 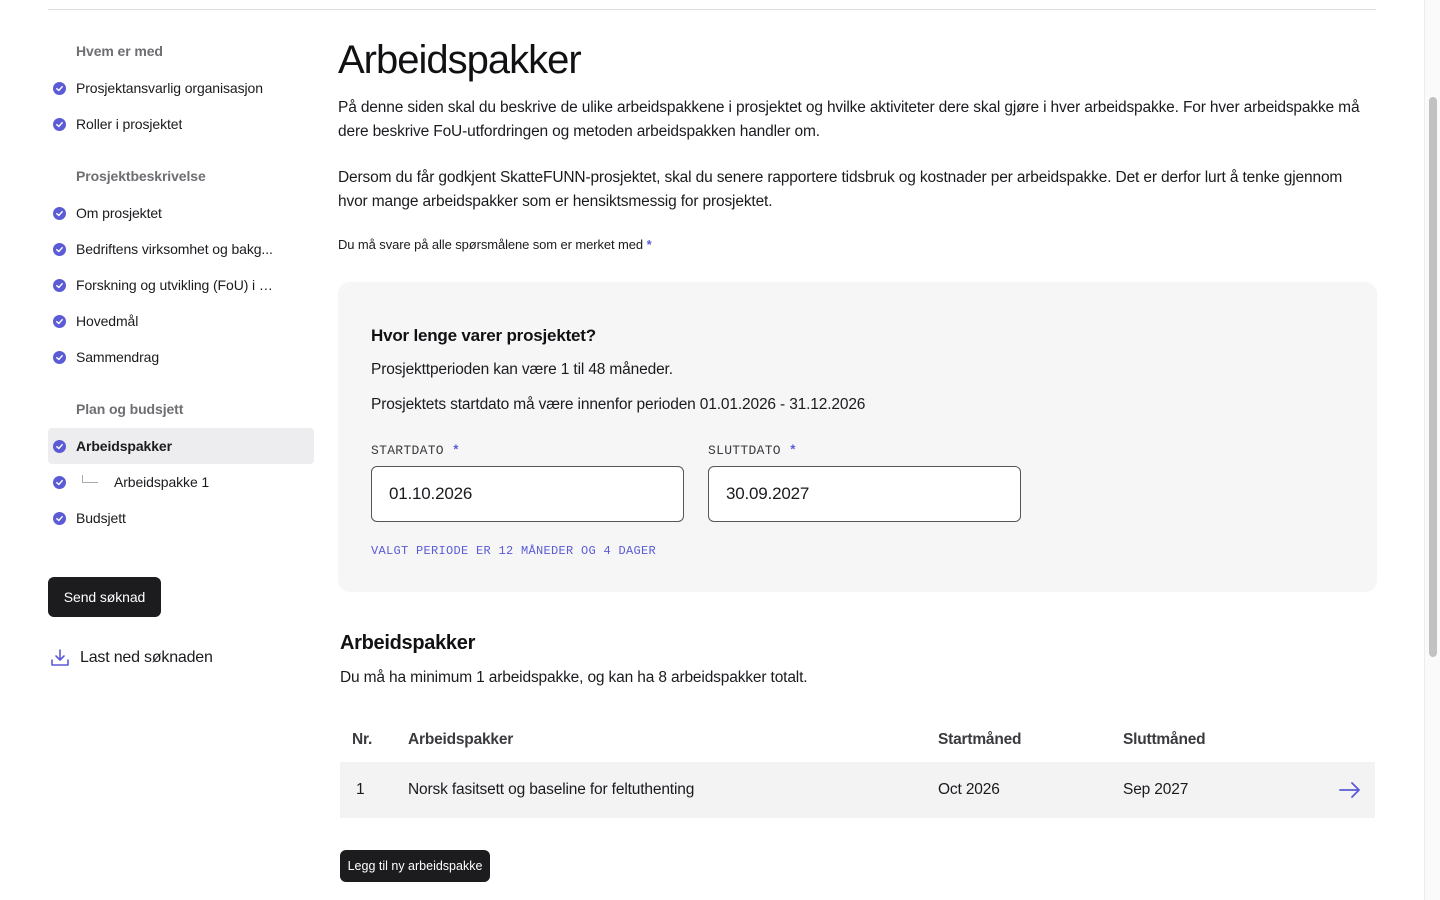 I want to click on selected-period-note: VALGT PERIODE ER 12 MÅNEDER OG 4 DAGER, so click(x=514, y=551).